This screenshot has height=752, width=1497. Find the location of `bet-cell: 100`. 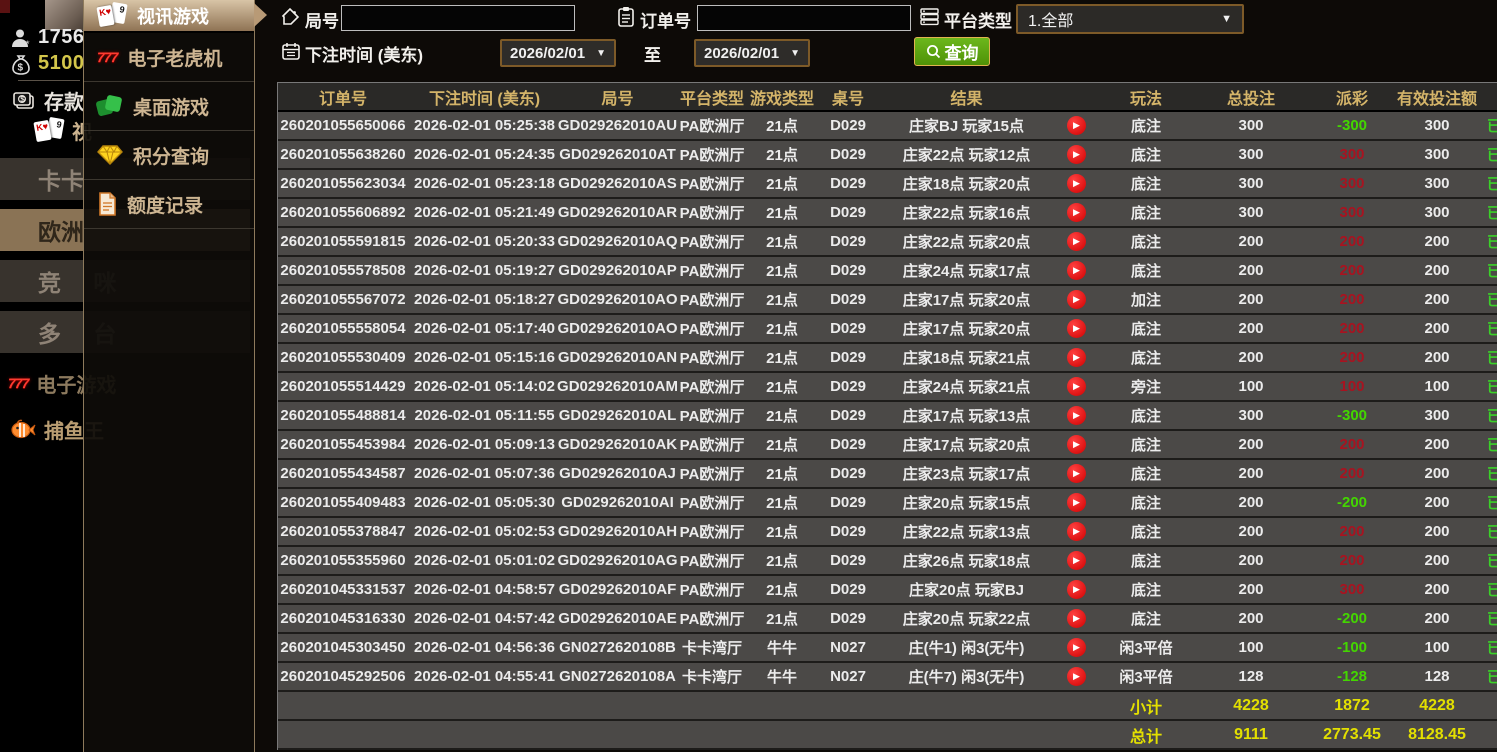

bet-cell: 100 is located at coordinates (1251, 386).